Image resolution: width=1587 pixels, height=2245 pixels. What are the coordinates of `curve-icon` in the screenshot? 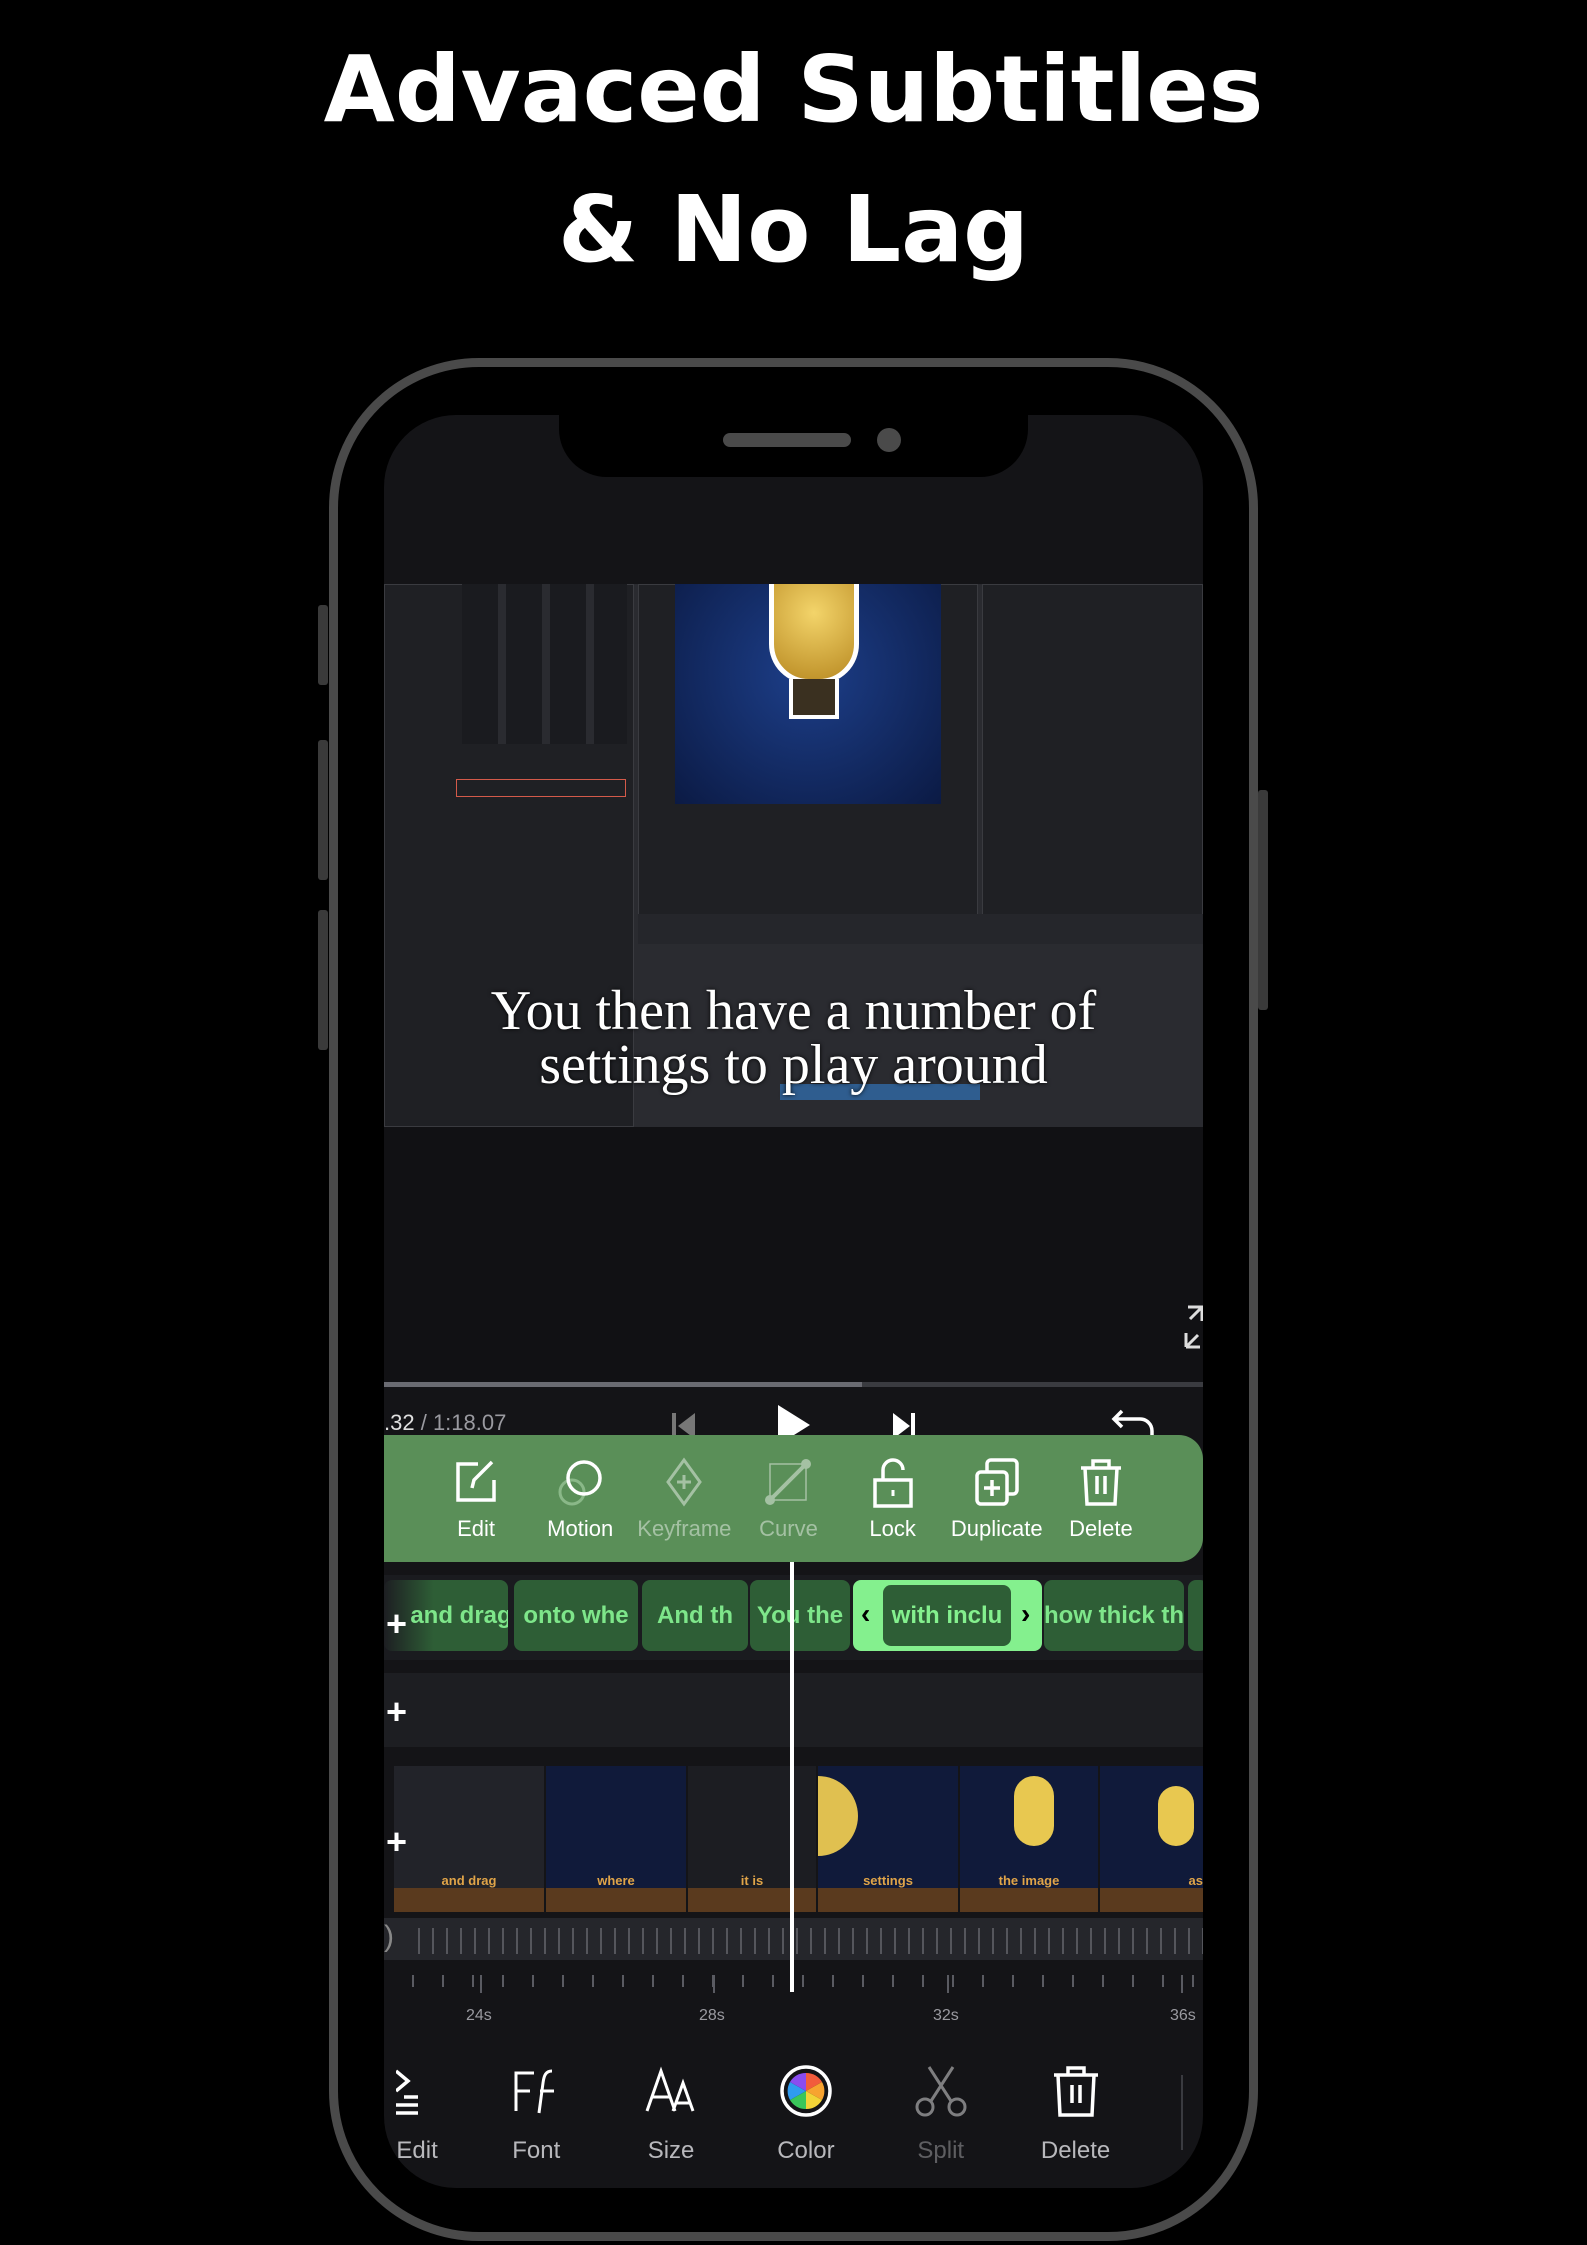 It's located at (788, 1481).